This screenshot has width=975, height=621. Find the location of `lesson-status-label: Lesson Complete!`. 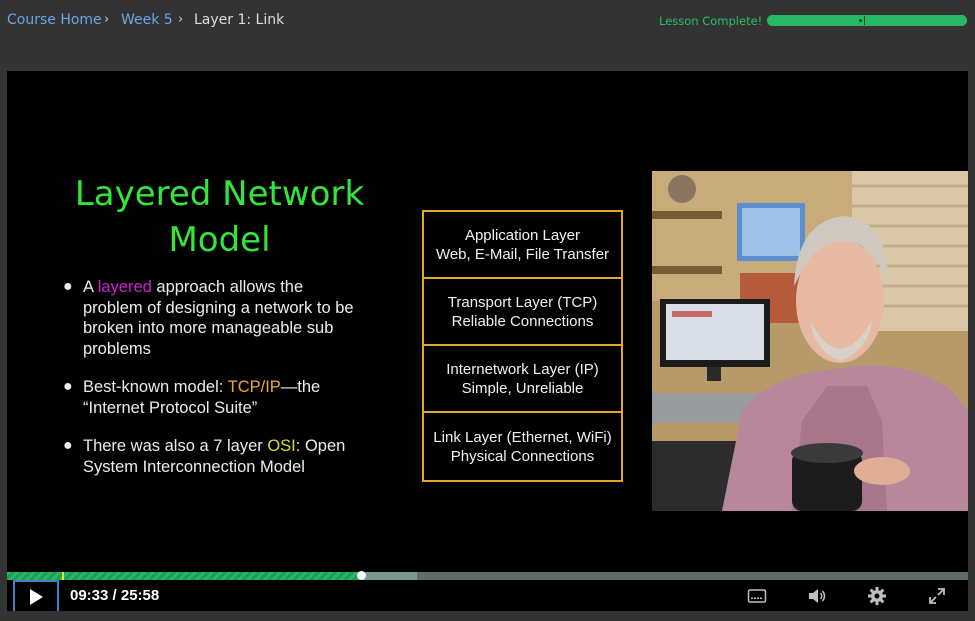

lesson-status-label: Lesson Complete! is located at coordinates (711, 21).